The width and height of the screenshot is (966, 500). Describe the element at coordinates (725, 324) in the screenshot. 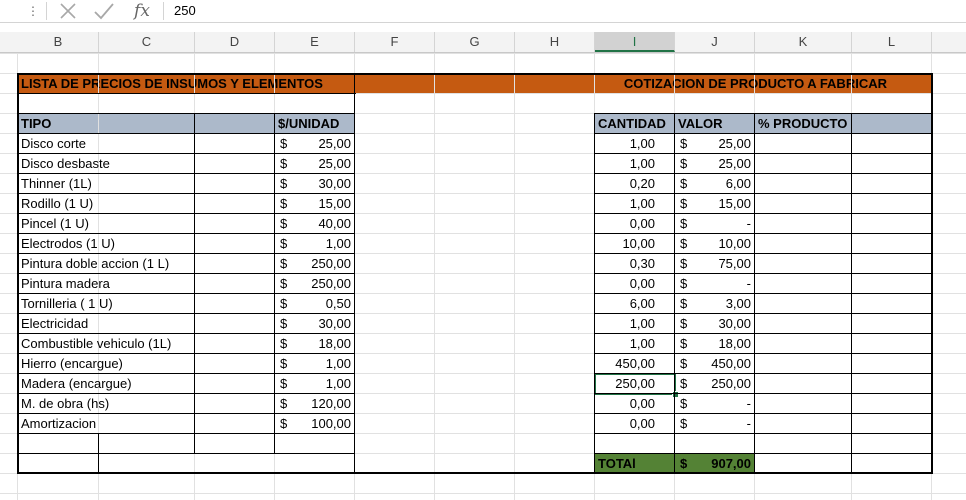

I see `valor-cell: 30,00` at that location.